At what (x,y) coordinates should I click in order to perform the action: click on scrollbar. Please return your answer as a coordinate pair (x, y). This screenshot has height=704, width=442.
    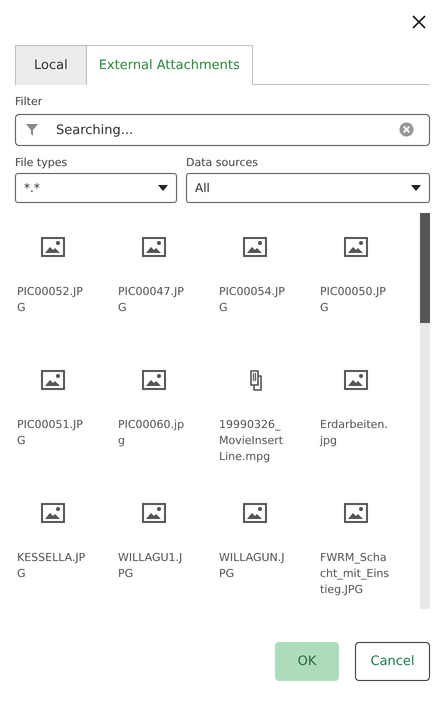
    Looking at the image, I should click on (425, 411).